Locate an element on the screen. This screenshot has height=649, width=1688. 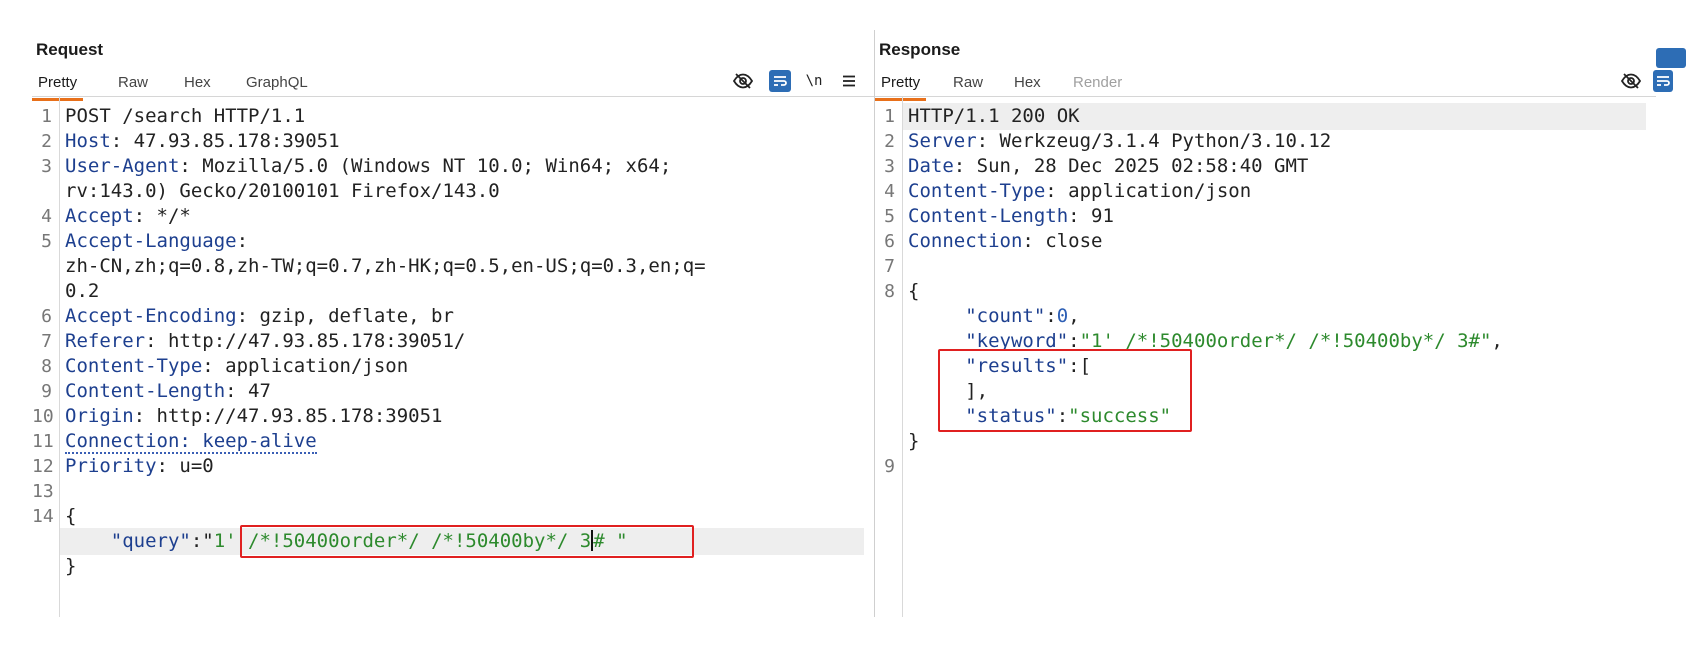
line-content: "status":"success" is located at coordinates (1039, 416).